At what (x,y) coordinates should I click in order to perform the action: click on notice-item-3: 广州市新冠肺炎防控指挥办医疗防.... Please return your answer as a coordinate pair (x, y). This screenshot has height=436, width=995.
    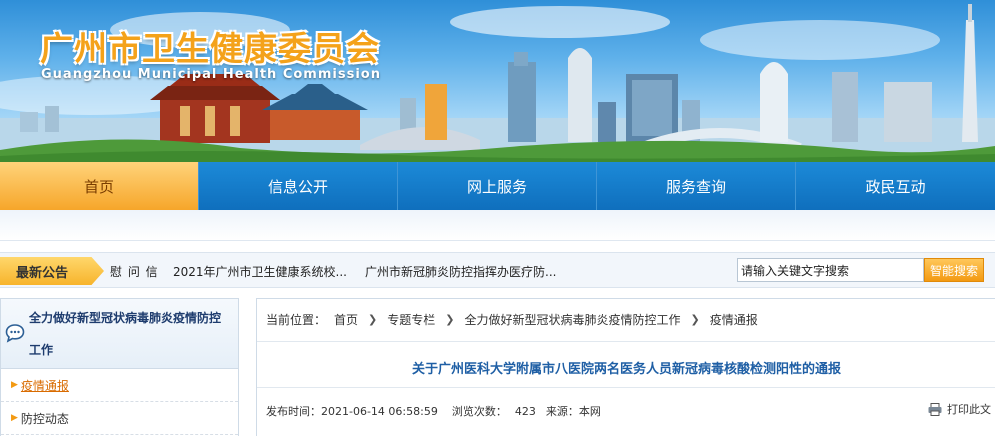
    Looking at the image, I should click on (460, 271).